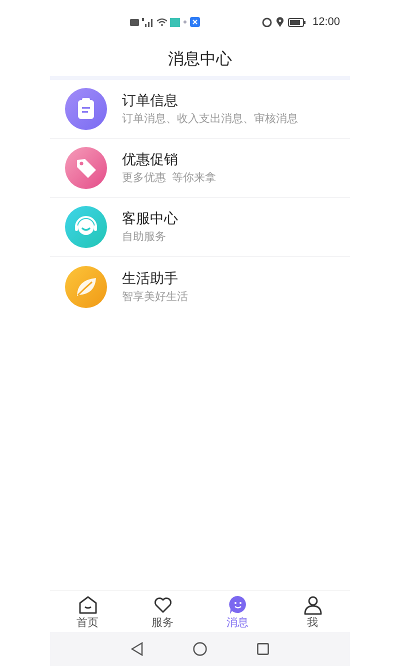 The image size is (400, 666). What do you see at coordinates (150, 218) in the screenshot?
I see `item-title: 客服中心` at bounding box center [150, 218].